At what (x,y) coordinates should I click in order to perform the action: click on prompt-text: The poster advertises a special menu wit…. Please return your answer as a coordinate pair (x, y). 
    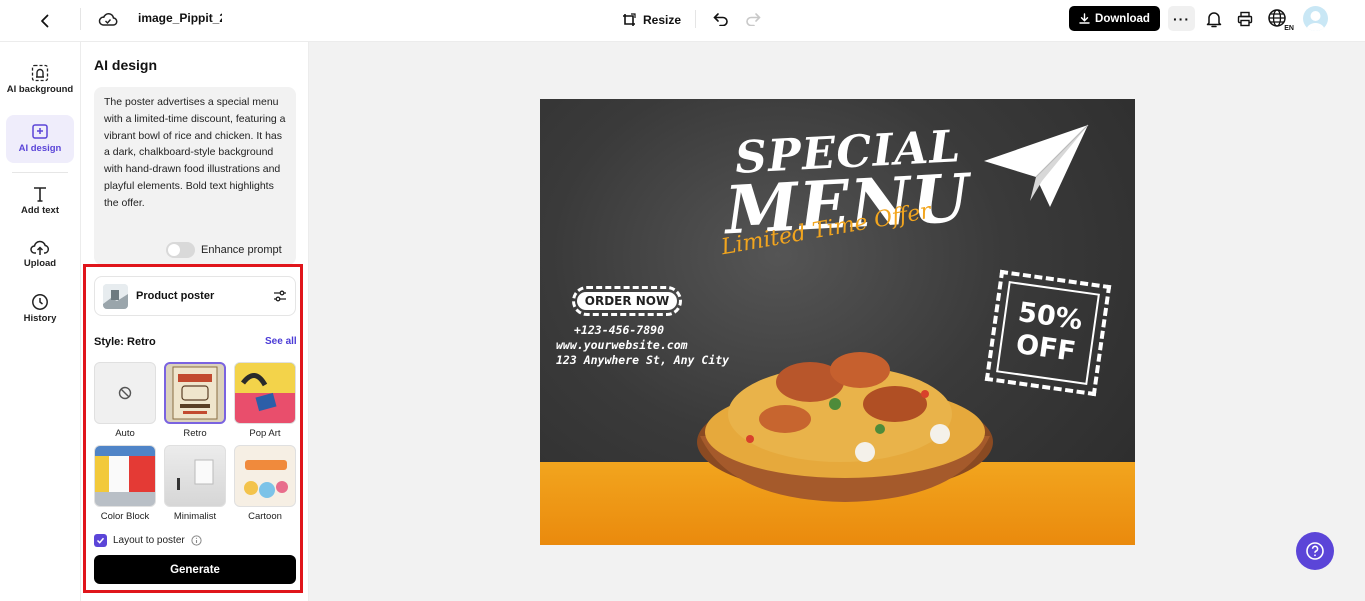
    Looking at the image, I should click on (196, 153).